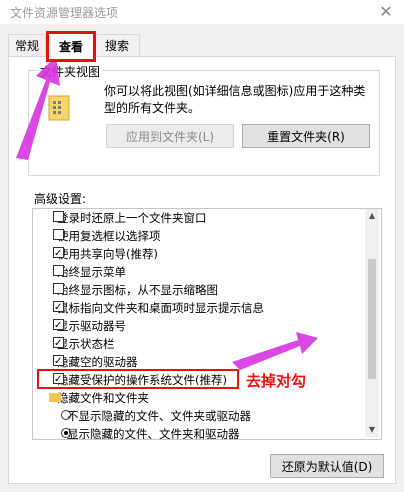 This screenshot has width=404, height=492. I want to click on list-item: 隐藏文件和文件夹, so click(98, 398).